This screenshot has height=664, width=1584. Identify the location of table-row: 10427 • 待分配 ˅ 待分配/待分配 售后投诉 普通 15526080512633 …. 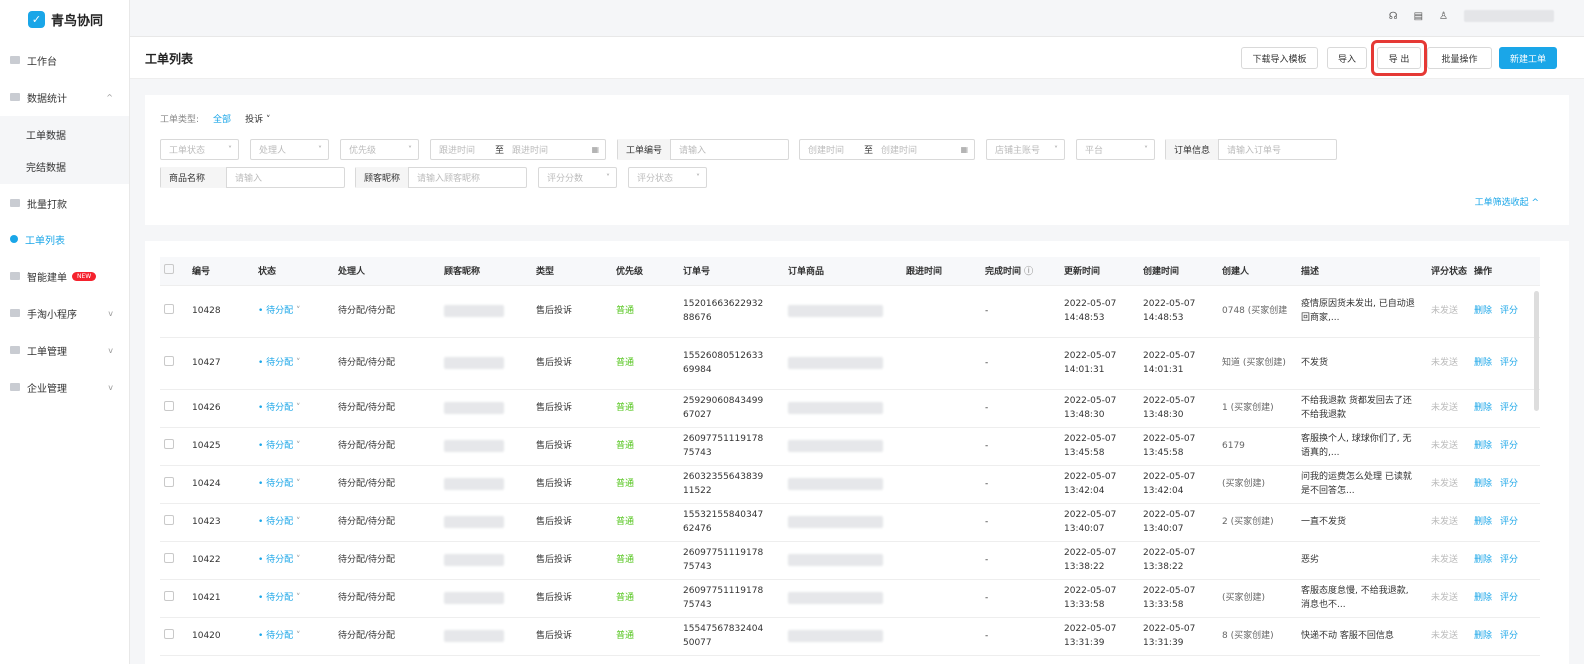
(850, 363).